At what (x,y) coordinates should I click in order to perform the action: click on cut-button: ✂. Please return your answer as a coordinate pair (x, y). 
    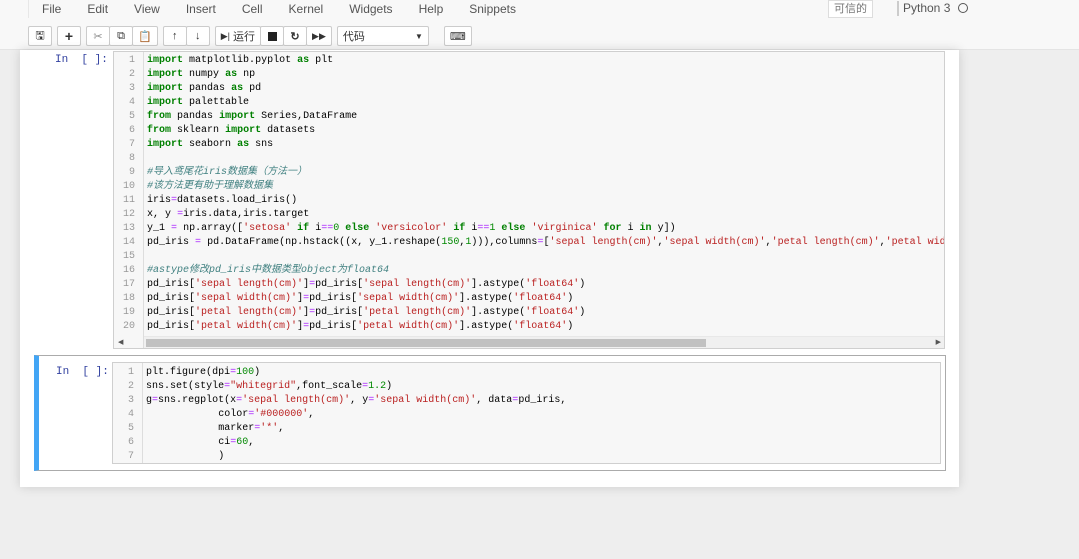
    Looking at the image, I should click on (98, 36).